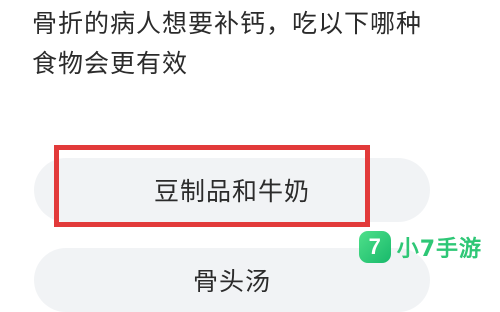 This screenshot has width=500, height=312. What do you see at coordinates (374, 247) in the screenshot?
I see `watermark-logo-icon: 7` at bounding box center [374, 247].